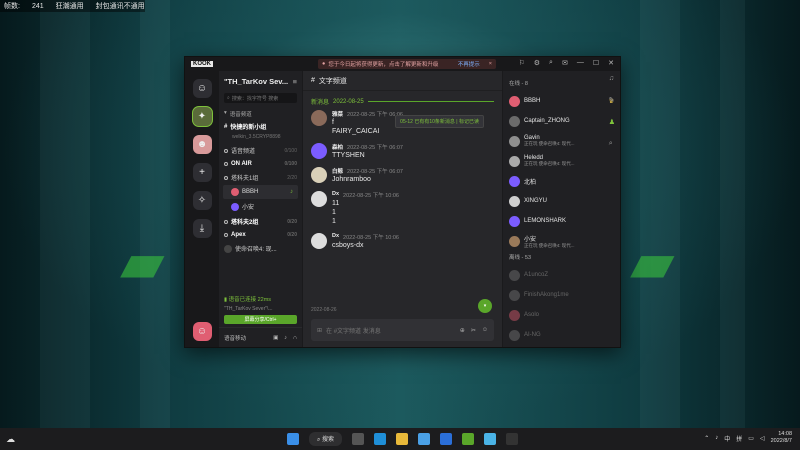 The width and height of the screenshot is (800, 450). Describe the element at coordinates (202, 144) in the screenshot. I see `server-icon-avatar: ☻` at that location.